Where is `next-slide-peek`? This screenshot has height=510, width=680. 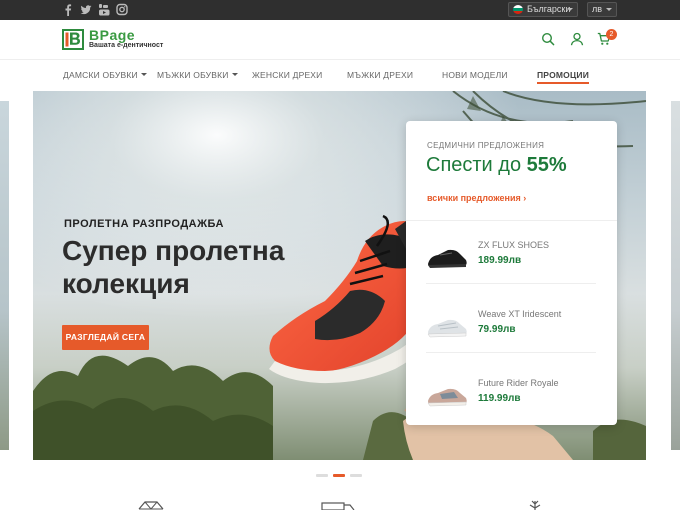
next-slide-peek is located at coordinates (675, 275).